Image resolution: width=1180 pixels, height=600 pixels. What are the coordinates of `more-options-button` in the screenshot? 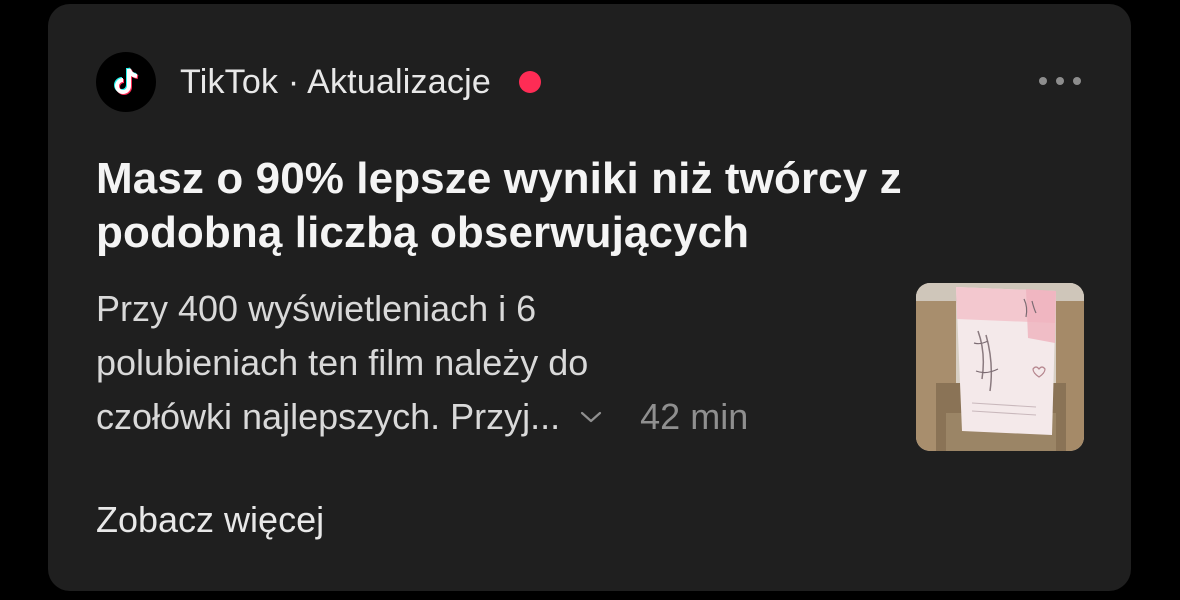 It's located at (1060, 81).